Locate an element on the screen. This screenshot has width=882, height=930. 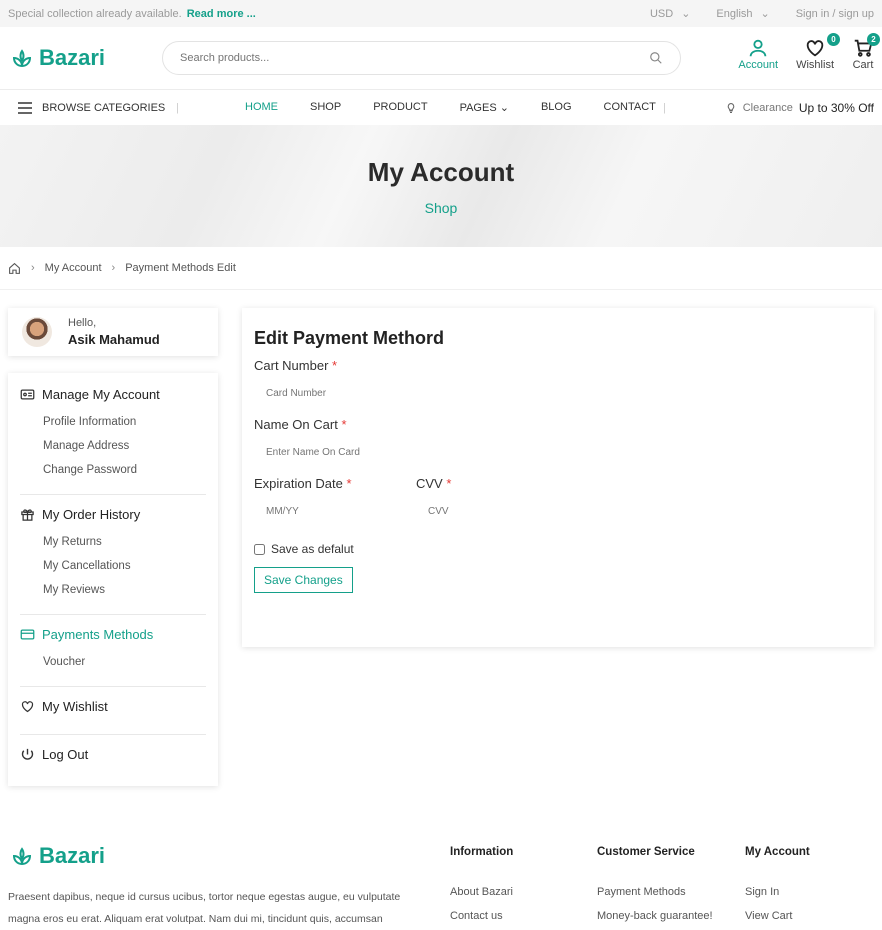
bulb-icon is located at coordinates (730, 107).